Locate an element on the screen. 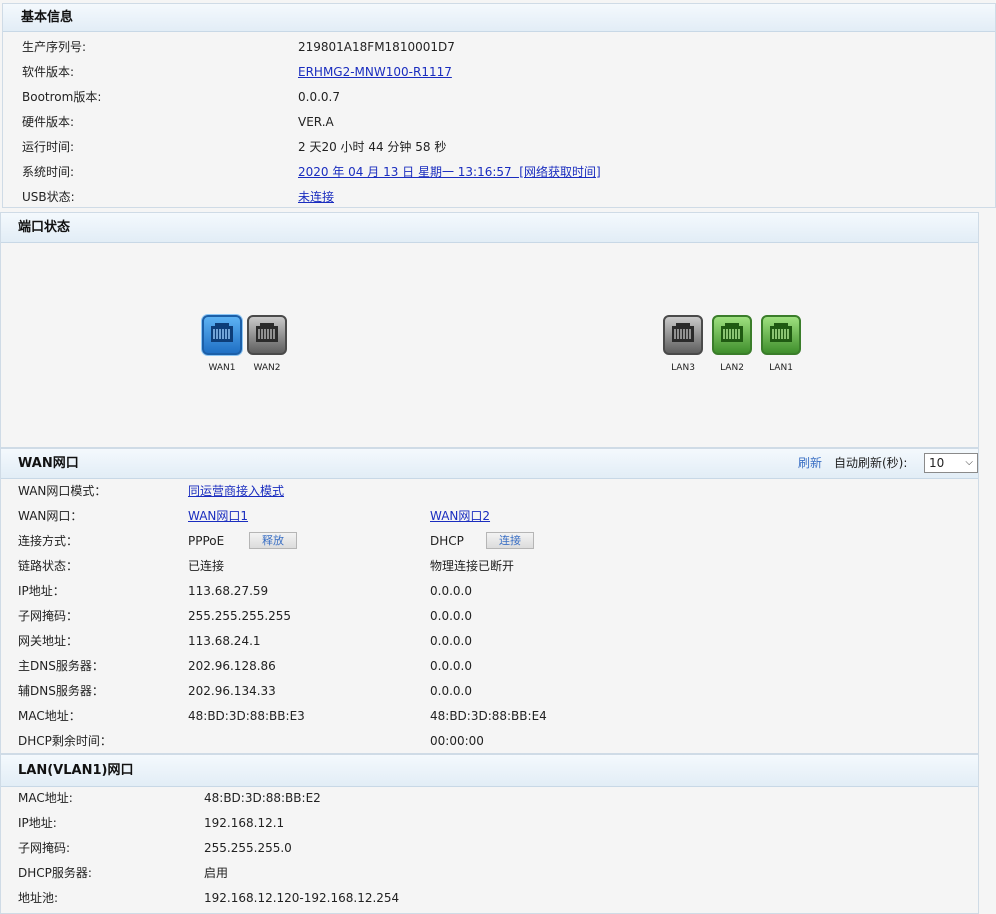 The image size is (996, 914). conn-label: 连接方式： is located at coordinates (48, 541).